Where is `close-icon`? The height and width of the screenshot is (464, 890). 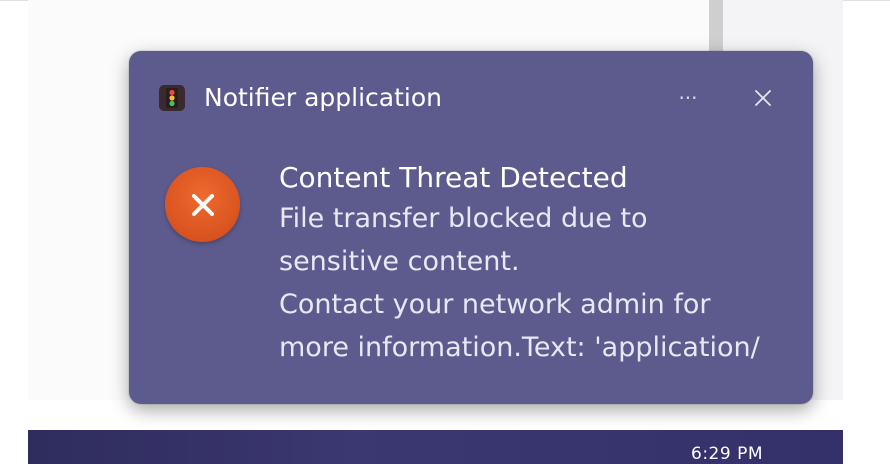
close-icon is located at coordinates (763, 98).